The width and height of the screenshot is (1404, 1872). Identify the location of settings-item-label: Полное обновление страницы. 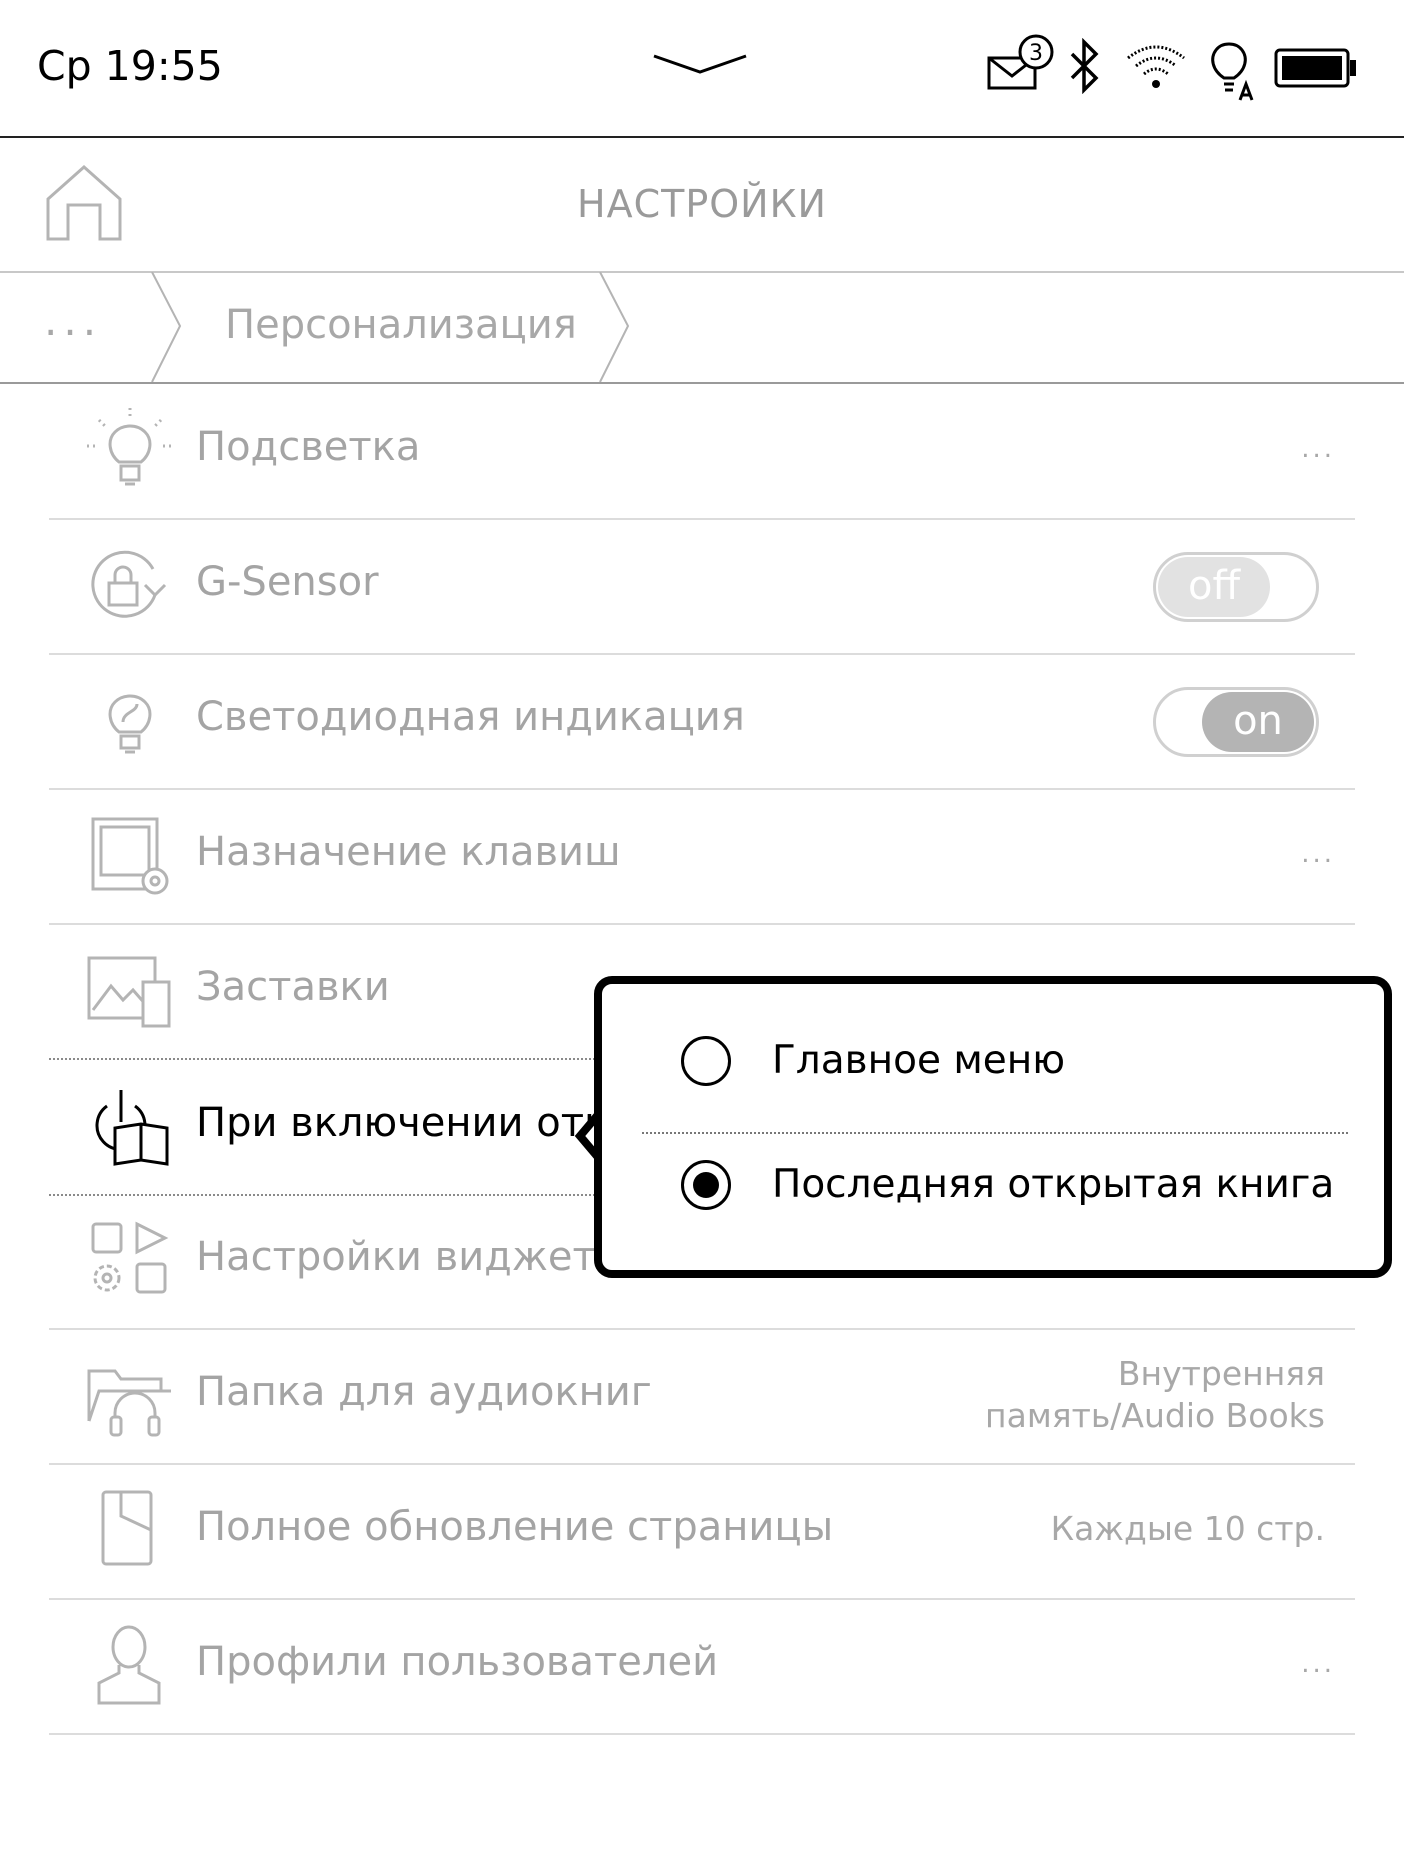
(515, 1527).